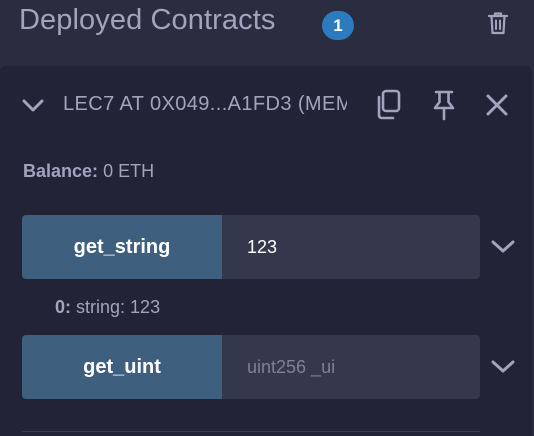  What do you see at coordinates (61, 171) in the screenshot?
I see `balance-label: Balance:` at bounding box center [61, 171].